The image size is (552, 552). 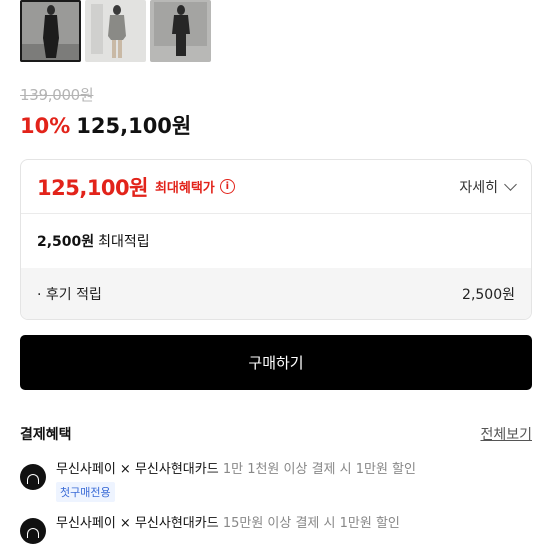 I want to click on payment-benefits-header: 결제혜택 전체보기, so click(x=276, y=434).